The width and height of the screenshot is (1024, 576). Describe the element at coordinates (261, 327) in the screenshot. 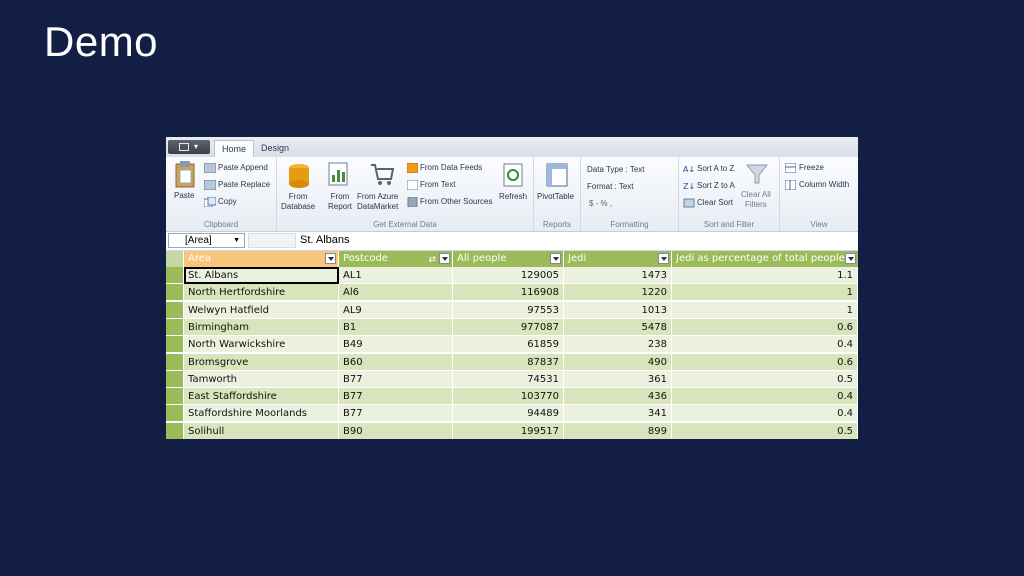

I see `cell-area: Birmingham` at that location.